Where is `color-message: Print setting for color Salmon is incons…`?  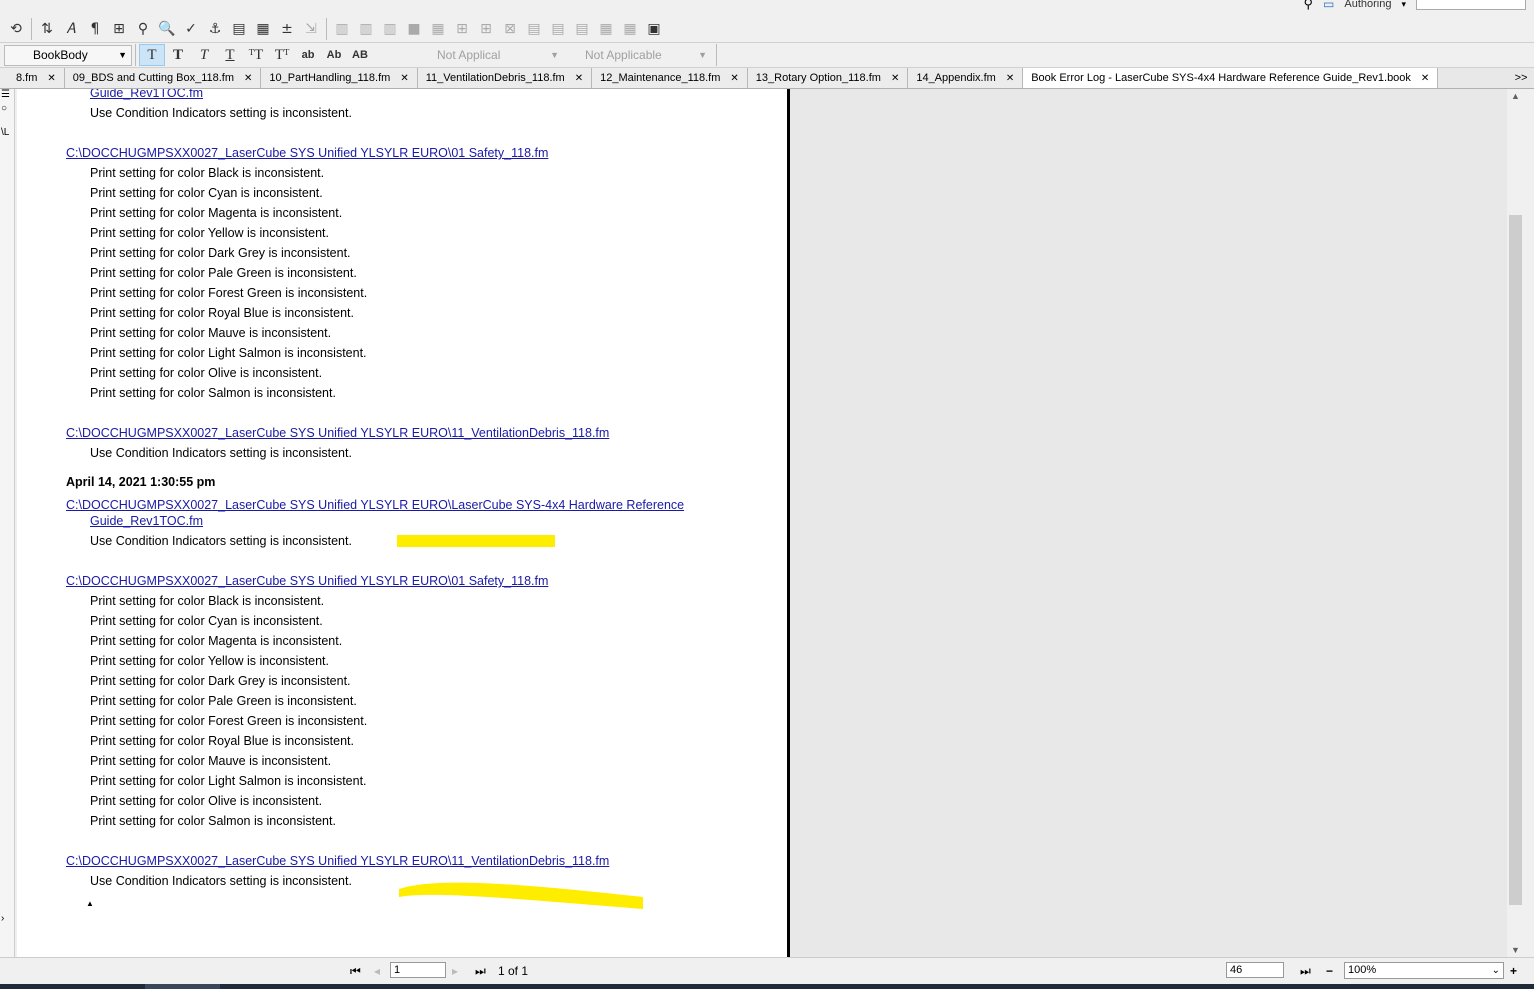 color-message: Print setting for color Salmon is incons… is located at coordinates (213, 821).